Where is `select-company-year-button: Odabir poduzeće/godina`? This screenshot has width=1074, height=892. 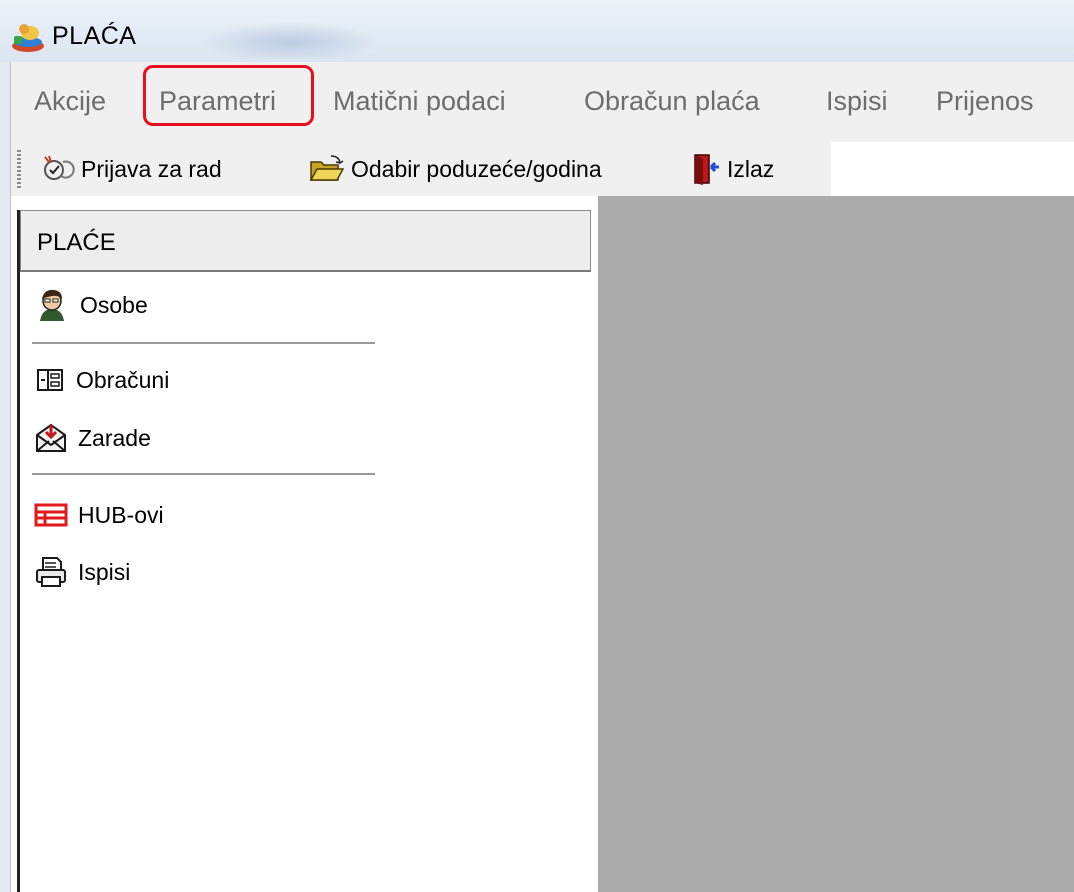
select-company-year-button: Odabir poduzeće/godina is located at coordinates (455, 169).